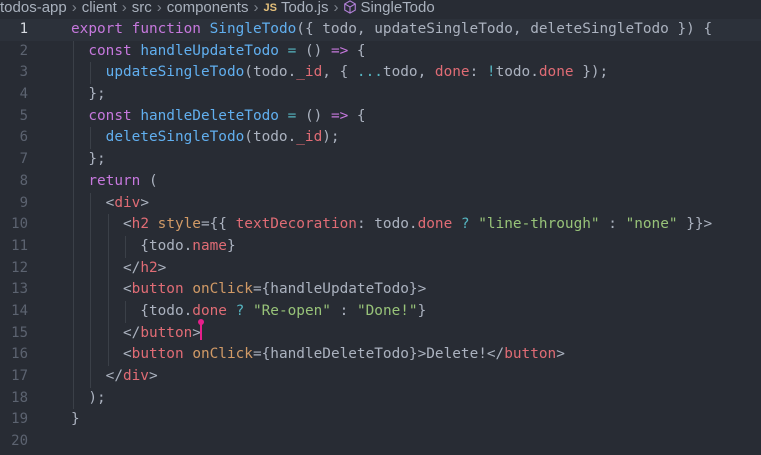 Image resolution: width=761 pixels, height=455 pixels. What do you see at coordinates (110, 180) in the screenshot?
I see `code-token: return` at bounding box center [110, 180].